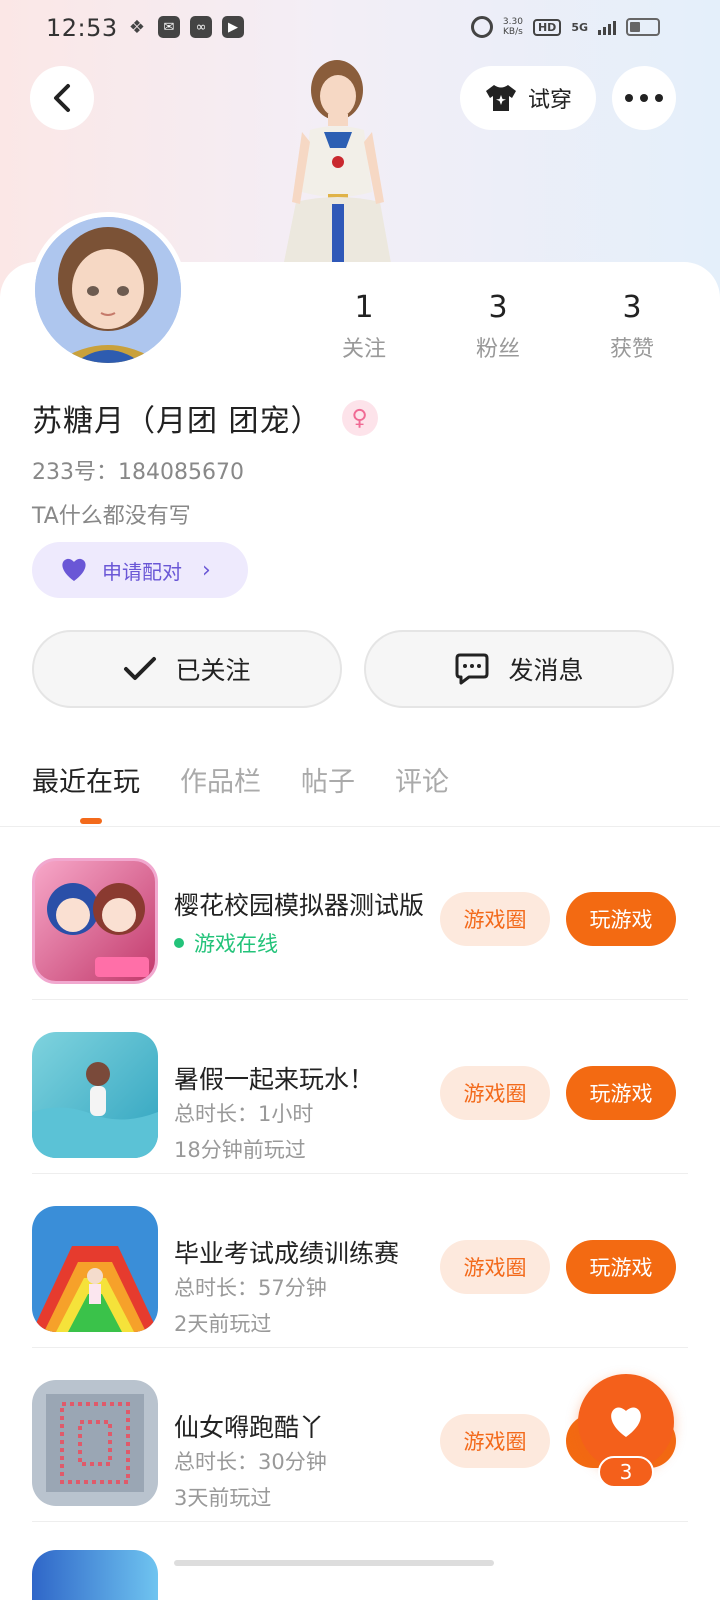  I want to click on user-id: 233号：184085670, so click(138, 472).